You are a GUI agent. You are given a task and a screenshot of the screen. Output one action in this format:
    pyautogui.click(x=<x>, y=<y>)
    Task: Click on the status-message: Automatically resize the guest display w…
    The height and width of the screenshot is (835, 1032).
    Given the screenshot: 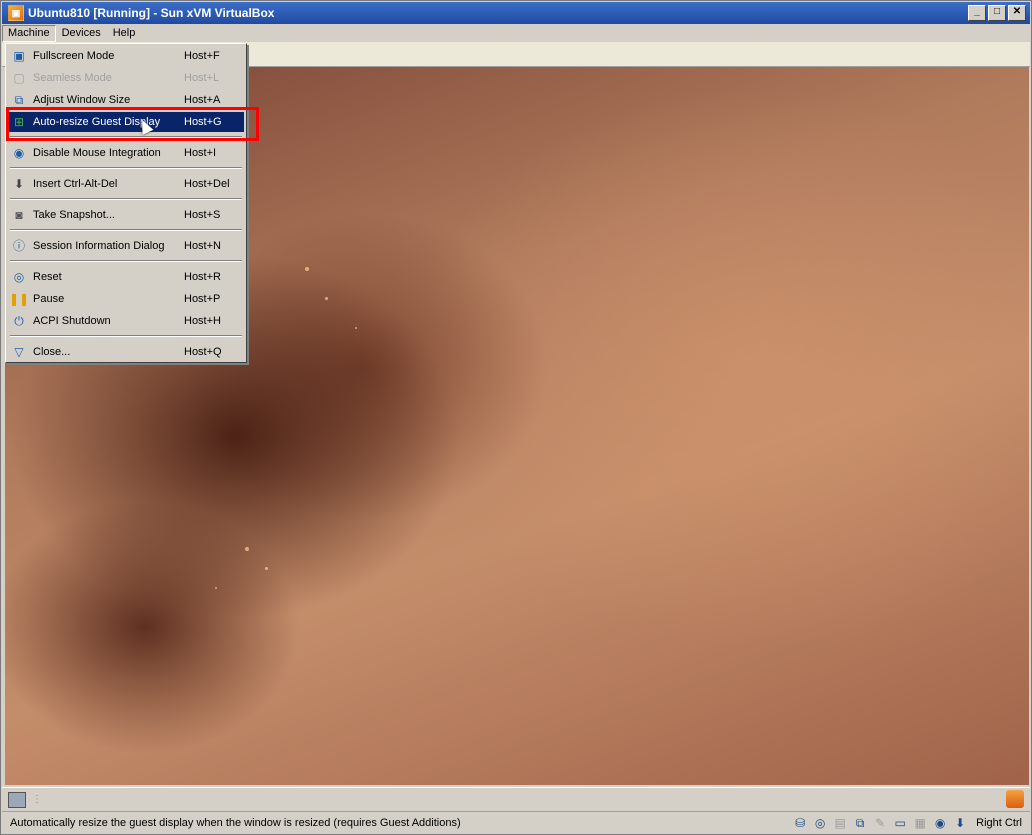 What is the action you would take?
    pyautogui.click(x=235, y=823)
    